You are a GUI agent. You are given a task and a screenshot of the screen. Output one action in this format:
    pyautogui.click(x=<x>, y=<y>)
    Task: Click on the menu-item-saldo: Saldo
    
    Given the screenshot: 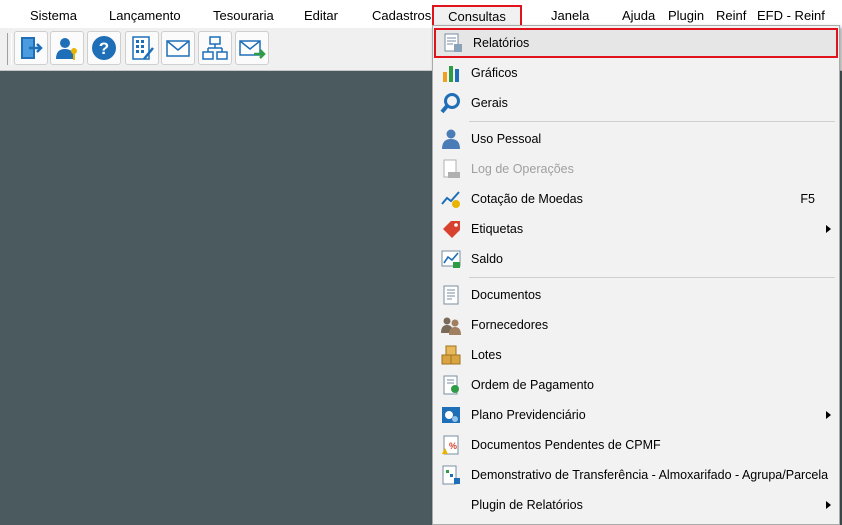 What is the action you would take?
    pyautogui.click(x=636, y=259)
    